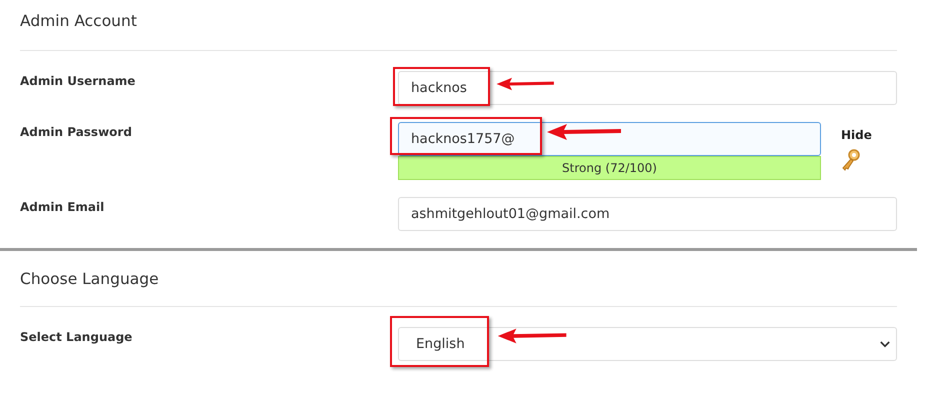 This screenshot has width=927, height=414. What do you see at coordinates (79, 21) in the screenshot?
I see `section-title: Admin Account` at bounding box center [79, 21].